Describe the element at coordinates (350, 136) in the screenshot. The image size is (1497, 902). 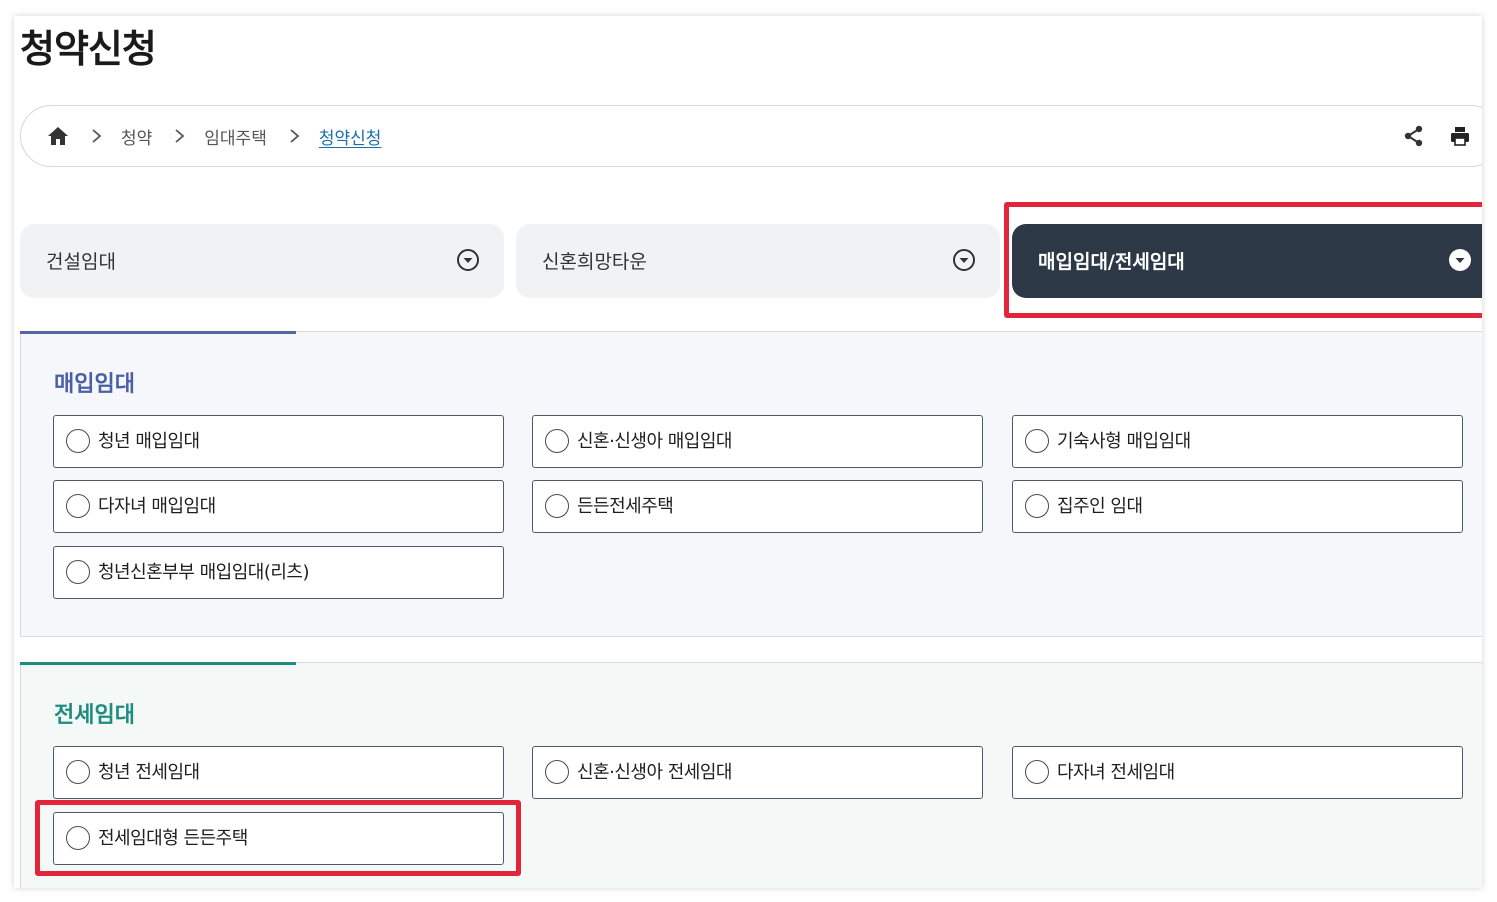
I see `breadcrumb-item-current: 청약신청` at that location.